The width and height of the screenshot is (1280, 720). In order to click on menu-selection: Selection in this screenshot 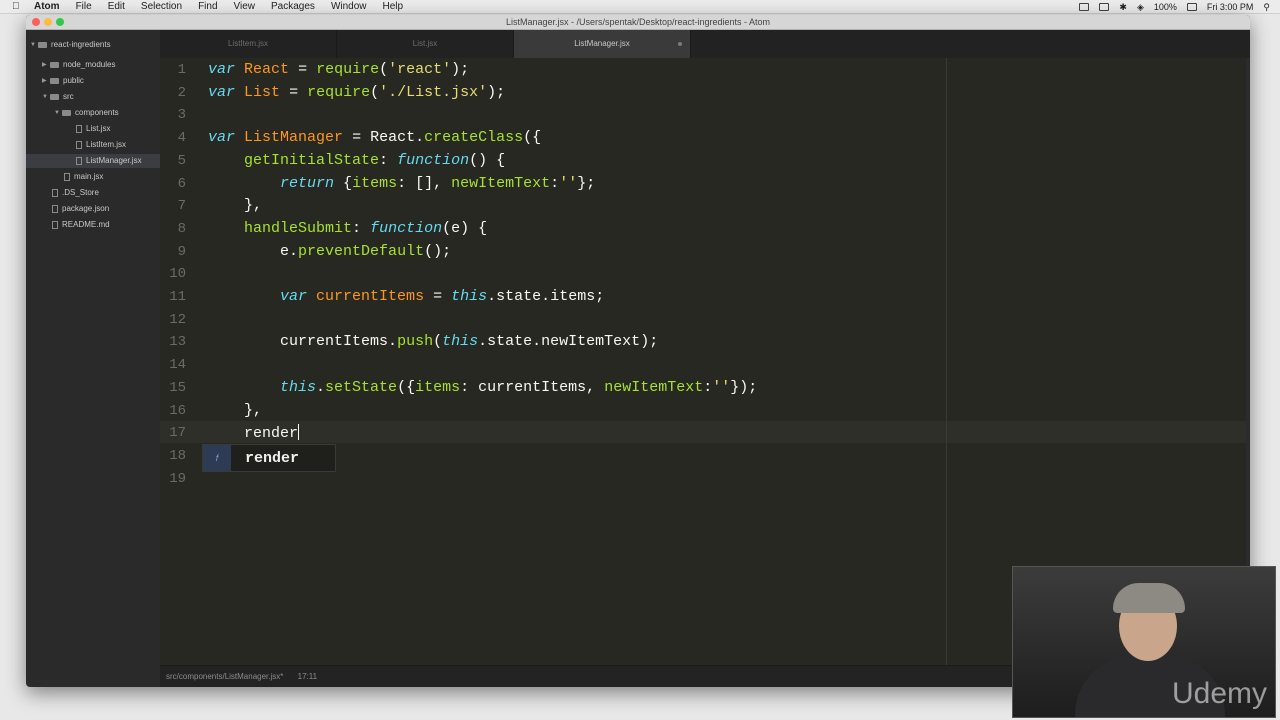, I will do `click(161, 6)`.